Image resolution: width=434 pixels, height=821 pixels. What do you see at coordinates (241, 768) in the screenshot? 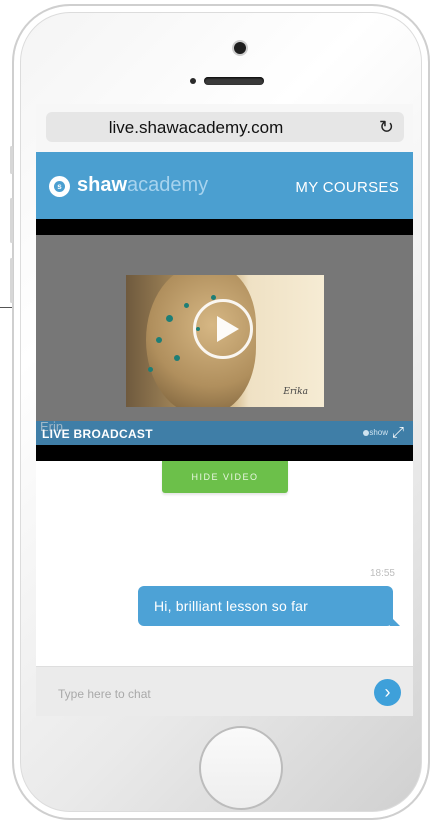
I see `home-button` at bounding box center [241, 768].